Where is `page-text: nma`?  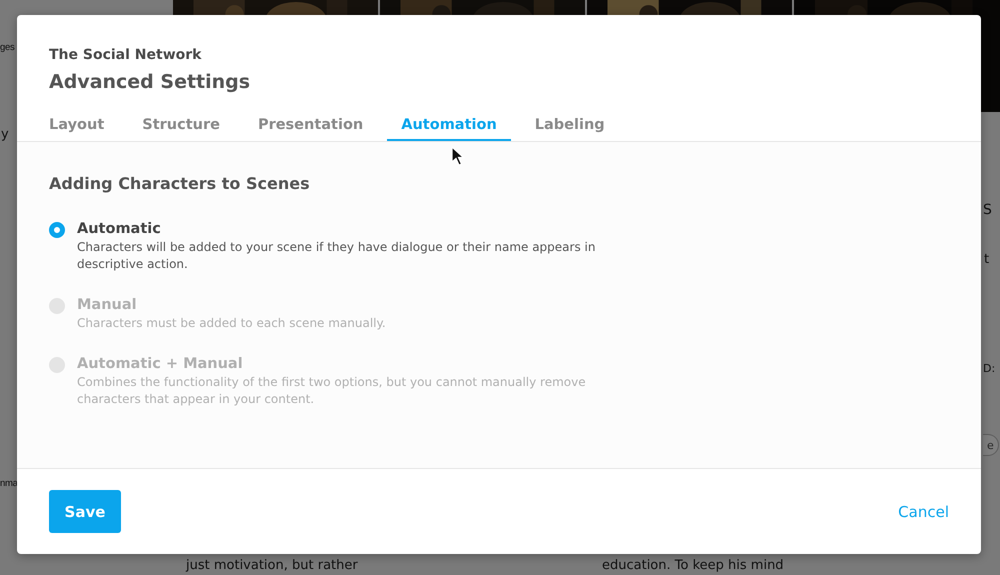
page-text: nma is located at coordinates (9, 483).